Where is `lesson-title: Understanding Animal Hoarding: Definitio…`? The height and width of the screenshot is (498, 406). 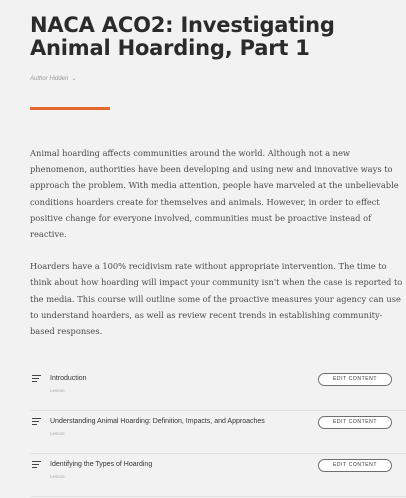
lesson-title: Understanding Animal Hoarding: Definitio… is located at coordinates (157, 421).